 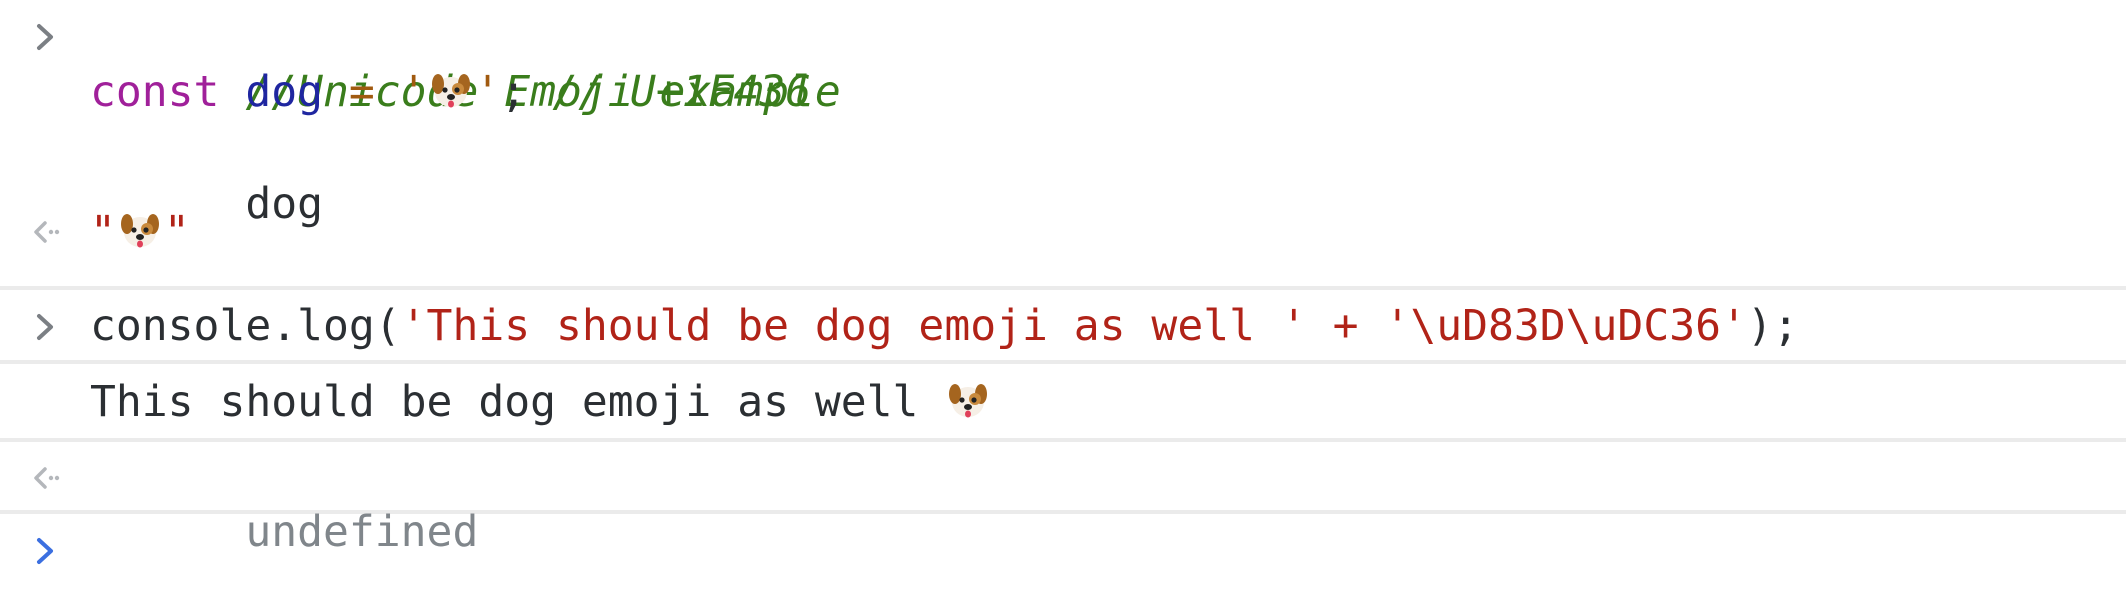 What do you see at coordinates (487, 92) in the screenshot?
I see `code-quote-close: '` at bounding box center [487, 92].